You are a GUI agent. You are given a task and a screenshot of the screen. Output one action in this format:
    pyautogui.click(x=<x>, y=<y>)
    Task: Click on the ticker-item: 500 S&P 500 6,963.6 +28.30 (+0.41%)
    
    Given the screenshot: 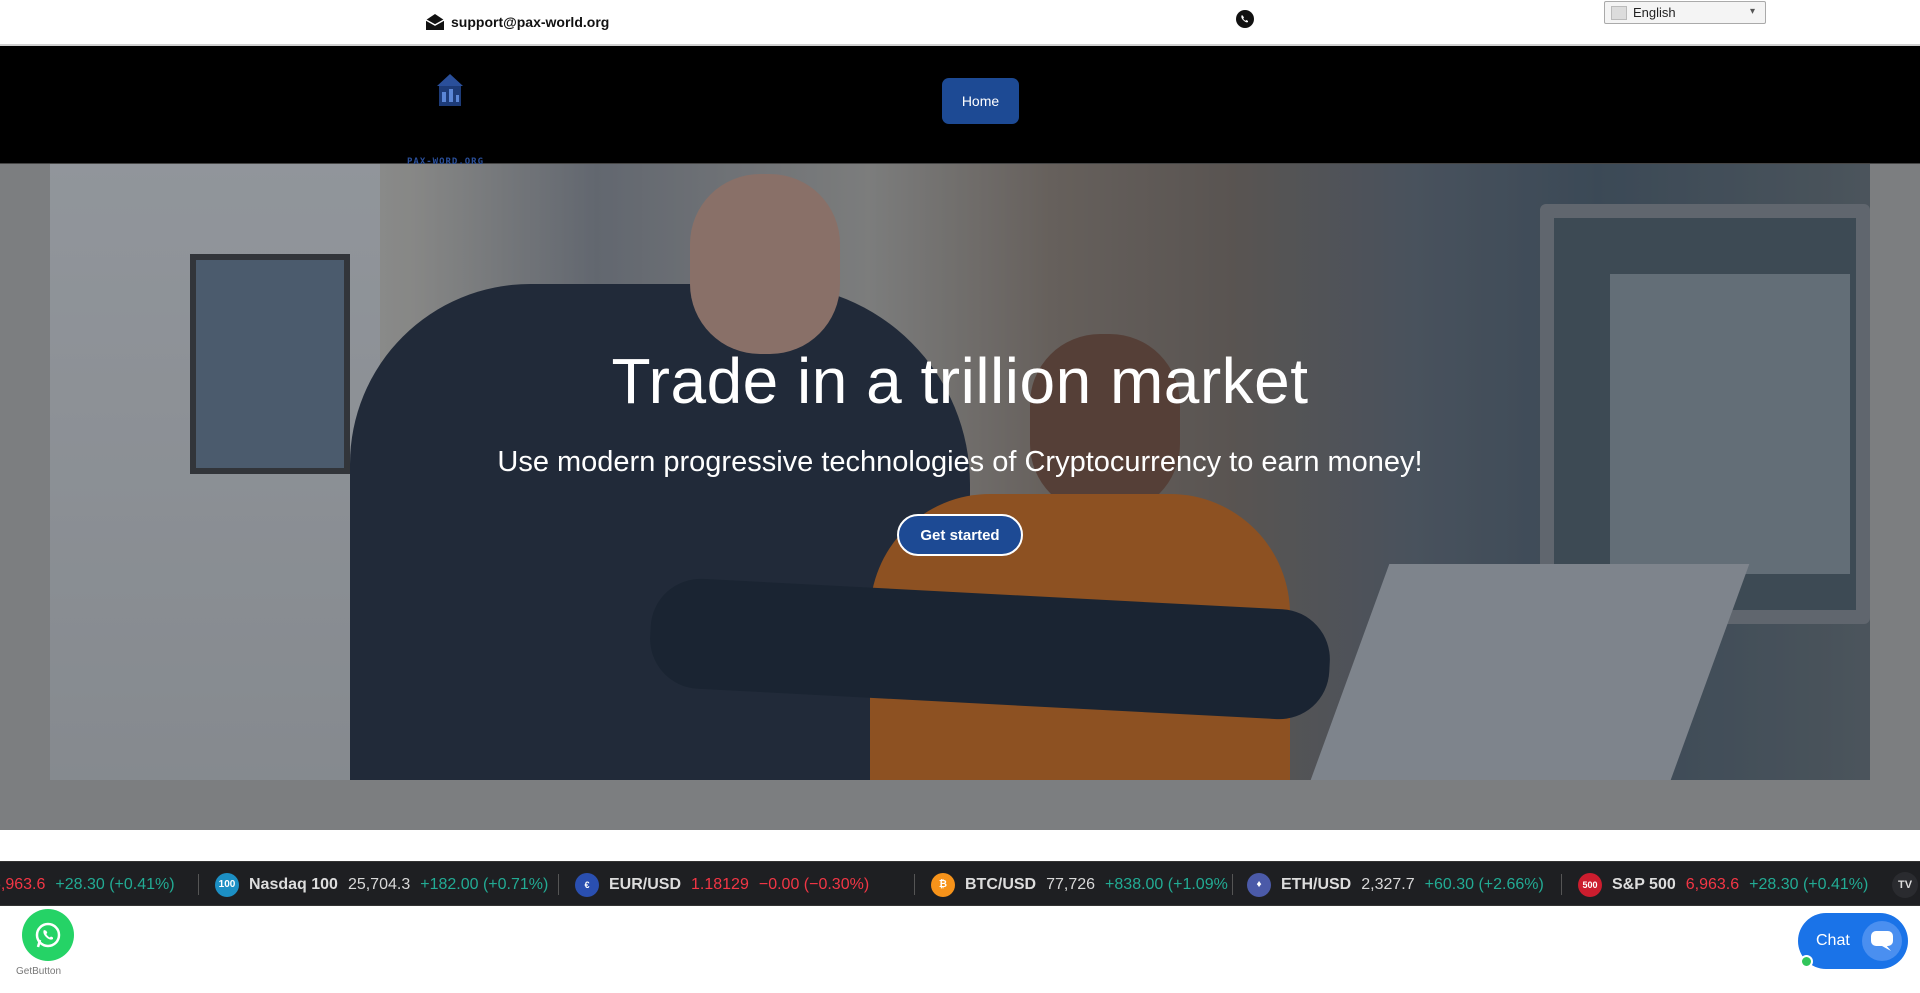 What is the action you would take?
    pyautogui.click(x=1723, y=883)
    